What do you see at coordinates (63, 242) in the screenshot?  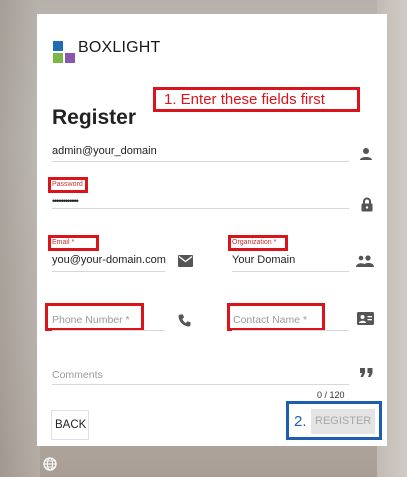 I see `email-label: Email *` at bounding box center [63, 242].